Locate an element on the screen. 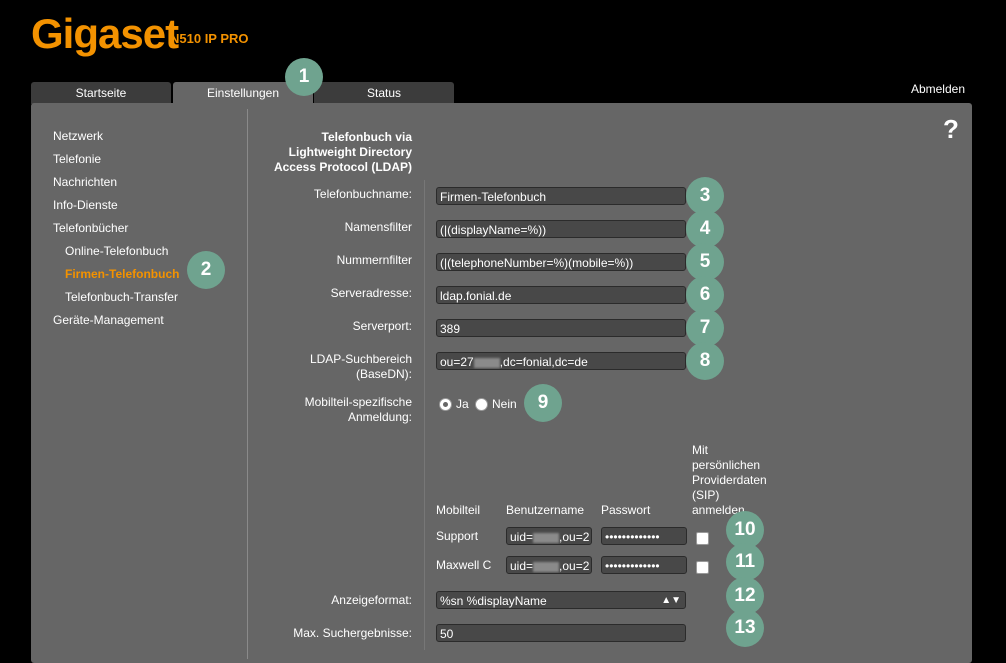 This screenshot has width=1006, height=663. base-dn-label-line: (BaseDN): is located at coordinates (383, 374).